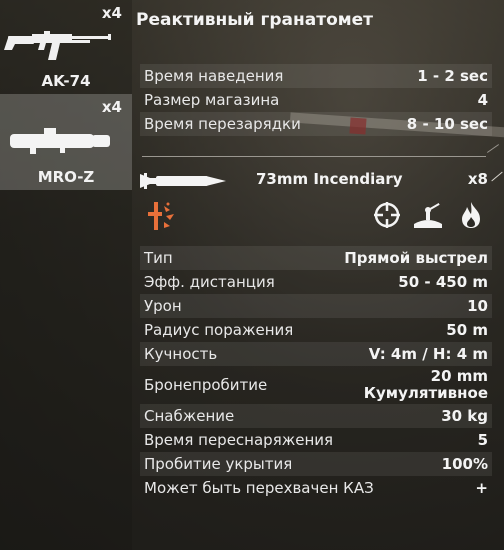 This screenshot has height=550, width=504. What do you see at coordinates (464, 416) in the screenshot?
I see `stat-value: 30 kg` at bounding box center [464, 416].